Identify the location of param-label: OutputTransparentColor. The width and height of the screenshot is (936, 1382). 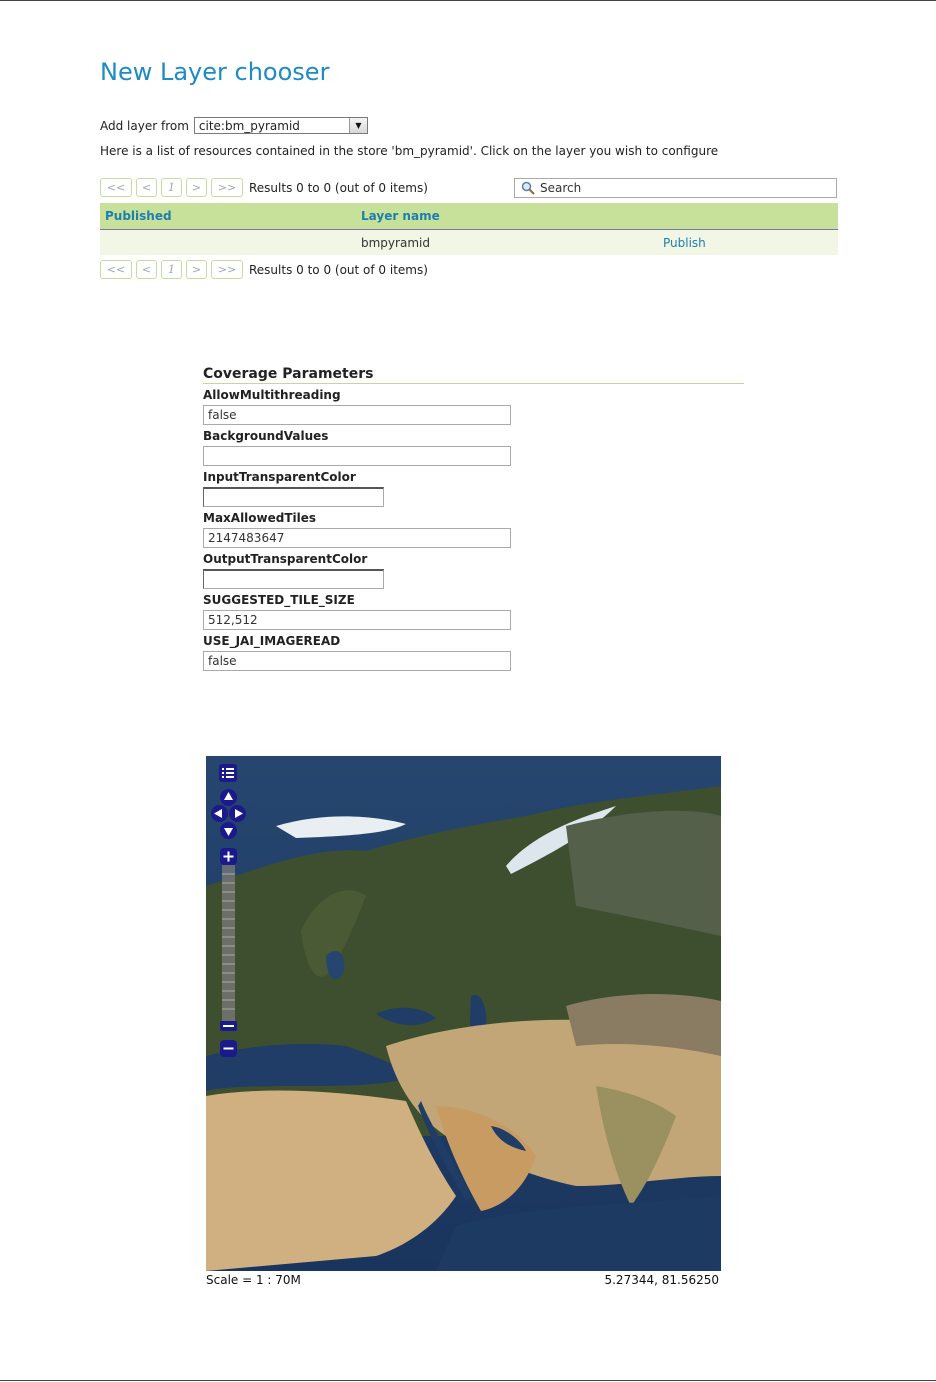
(285, 559).